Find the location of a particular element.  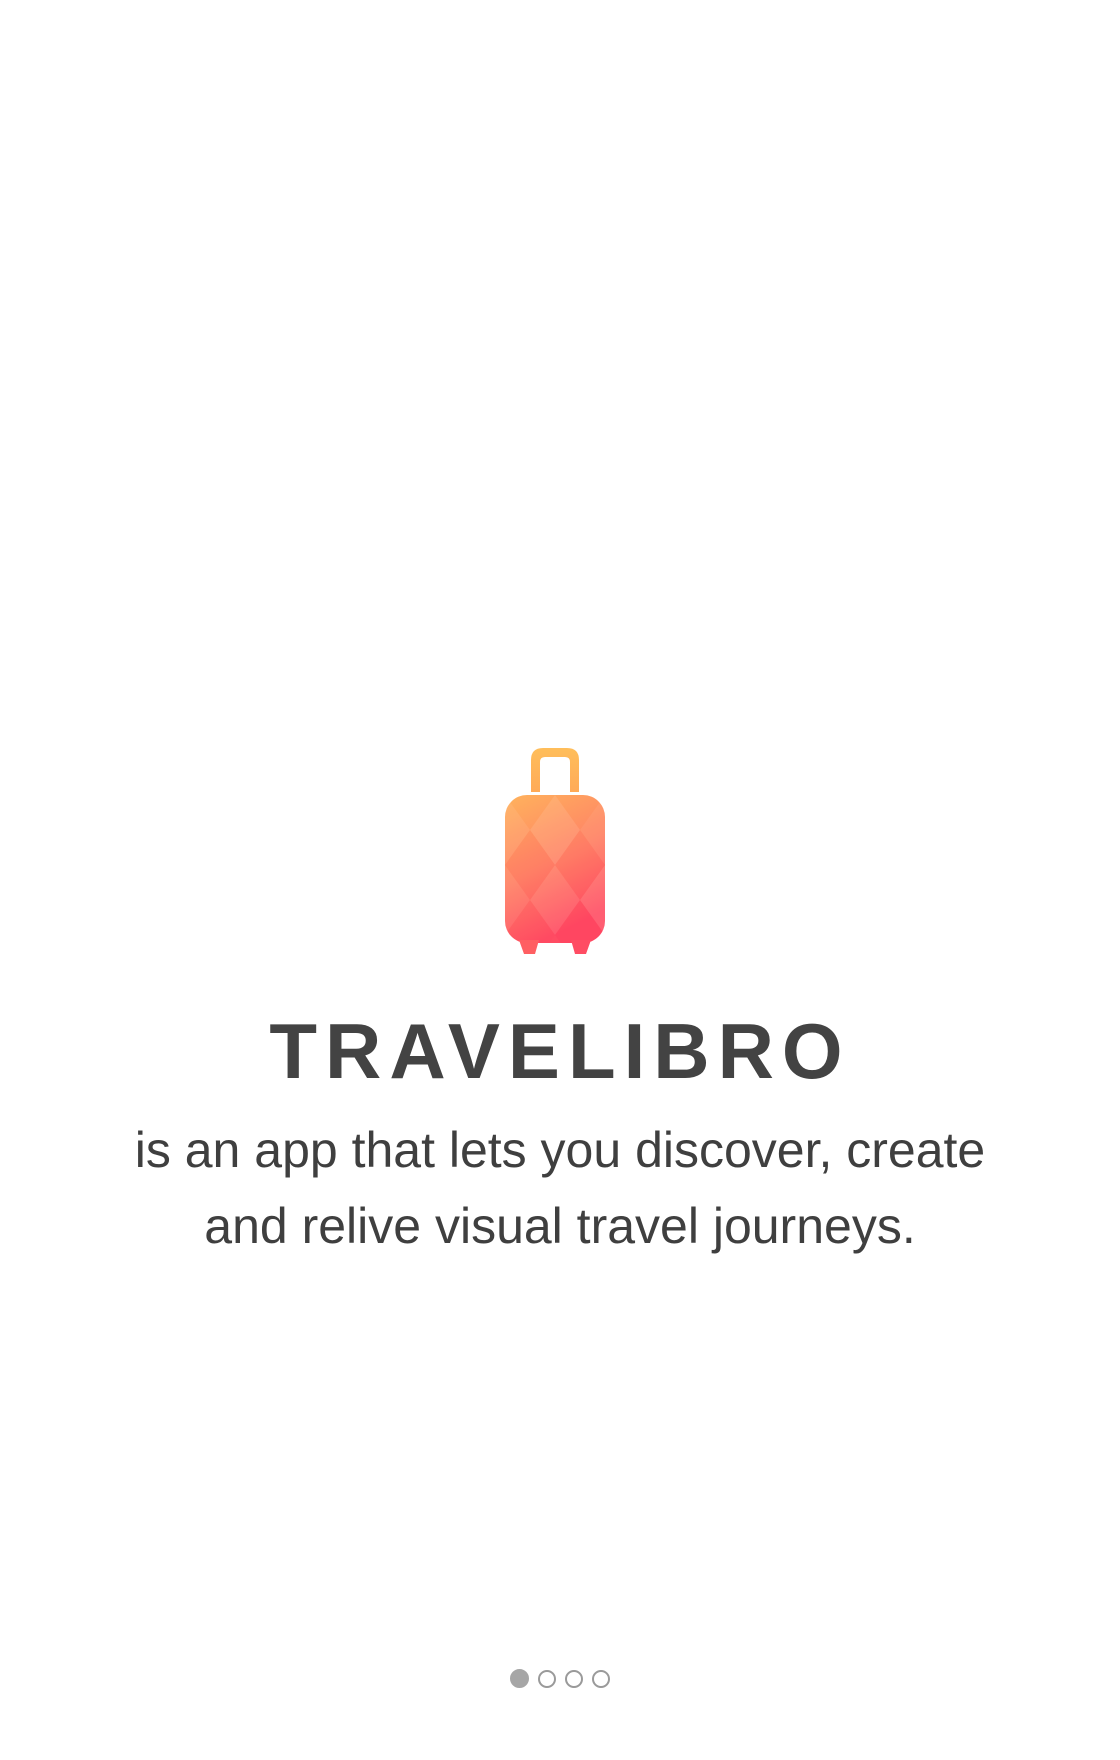

tagline-line-2: and relive visual travel journeys. is located at coordinates (560, 1226).